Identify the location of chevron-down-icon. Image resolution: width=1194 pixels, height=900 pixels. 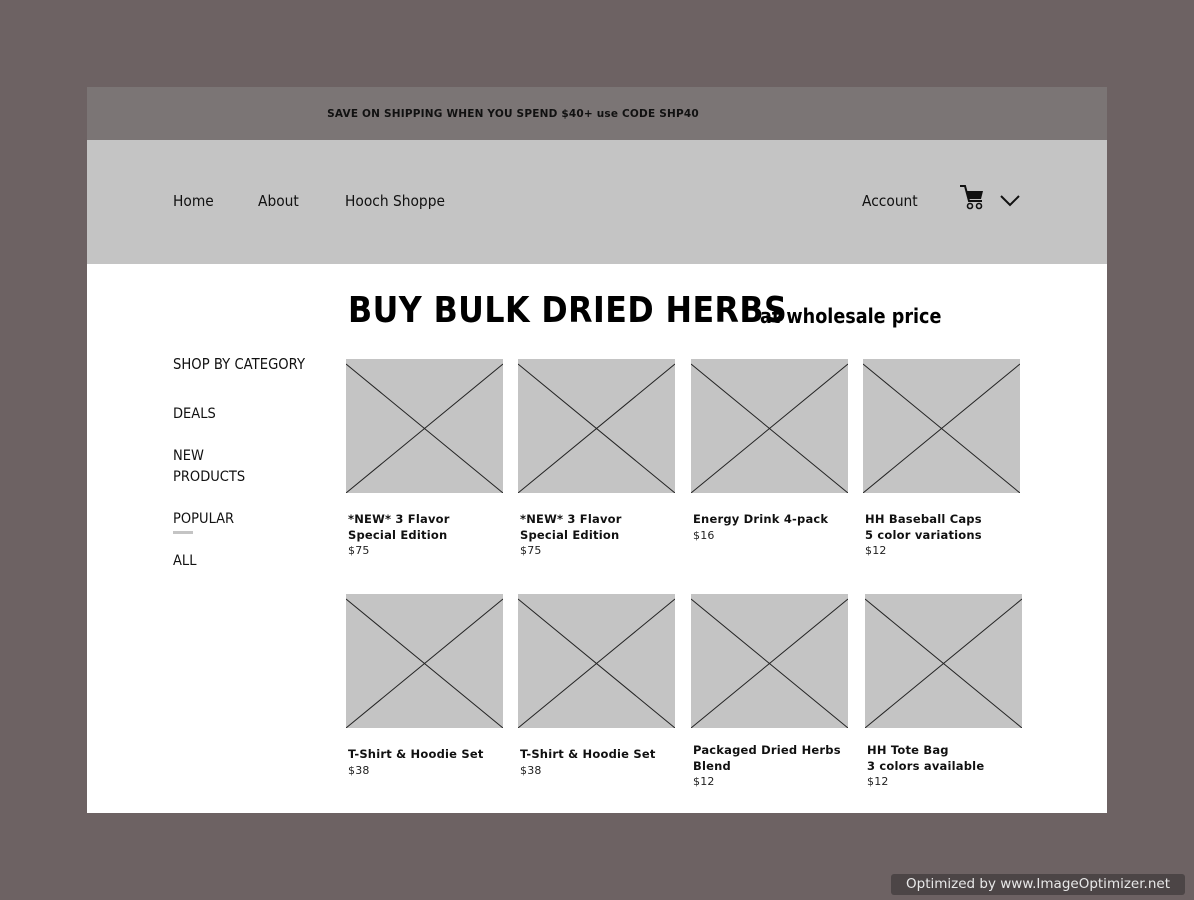
(1010, 200).